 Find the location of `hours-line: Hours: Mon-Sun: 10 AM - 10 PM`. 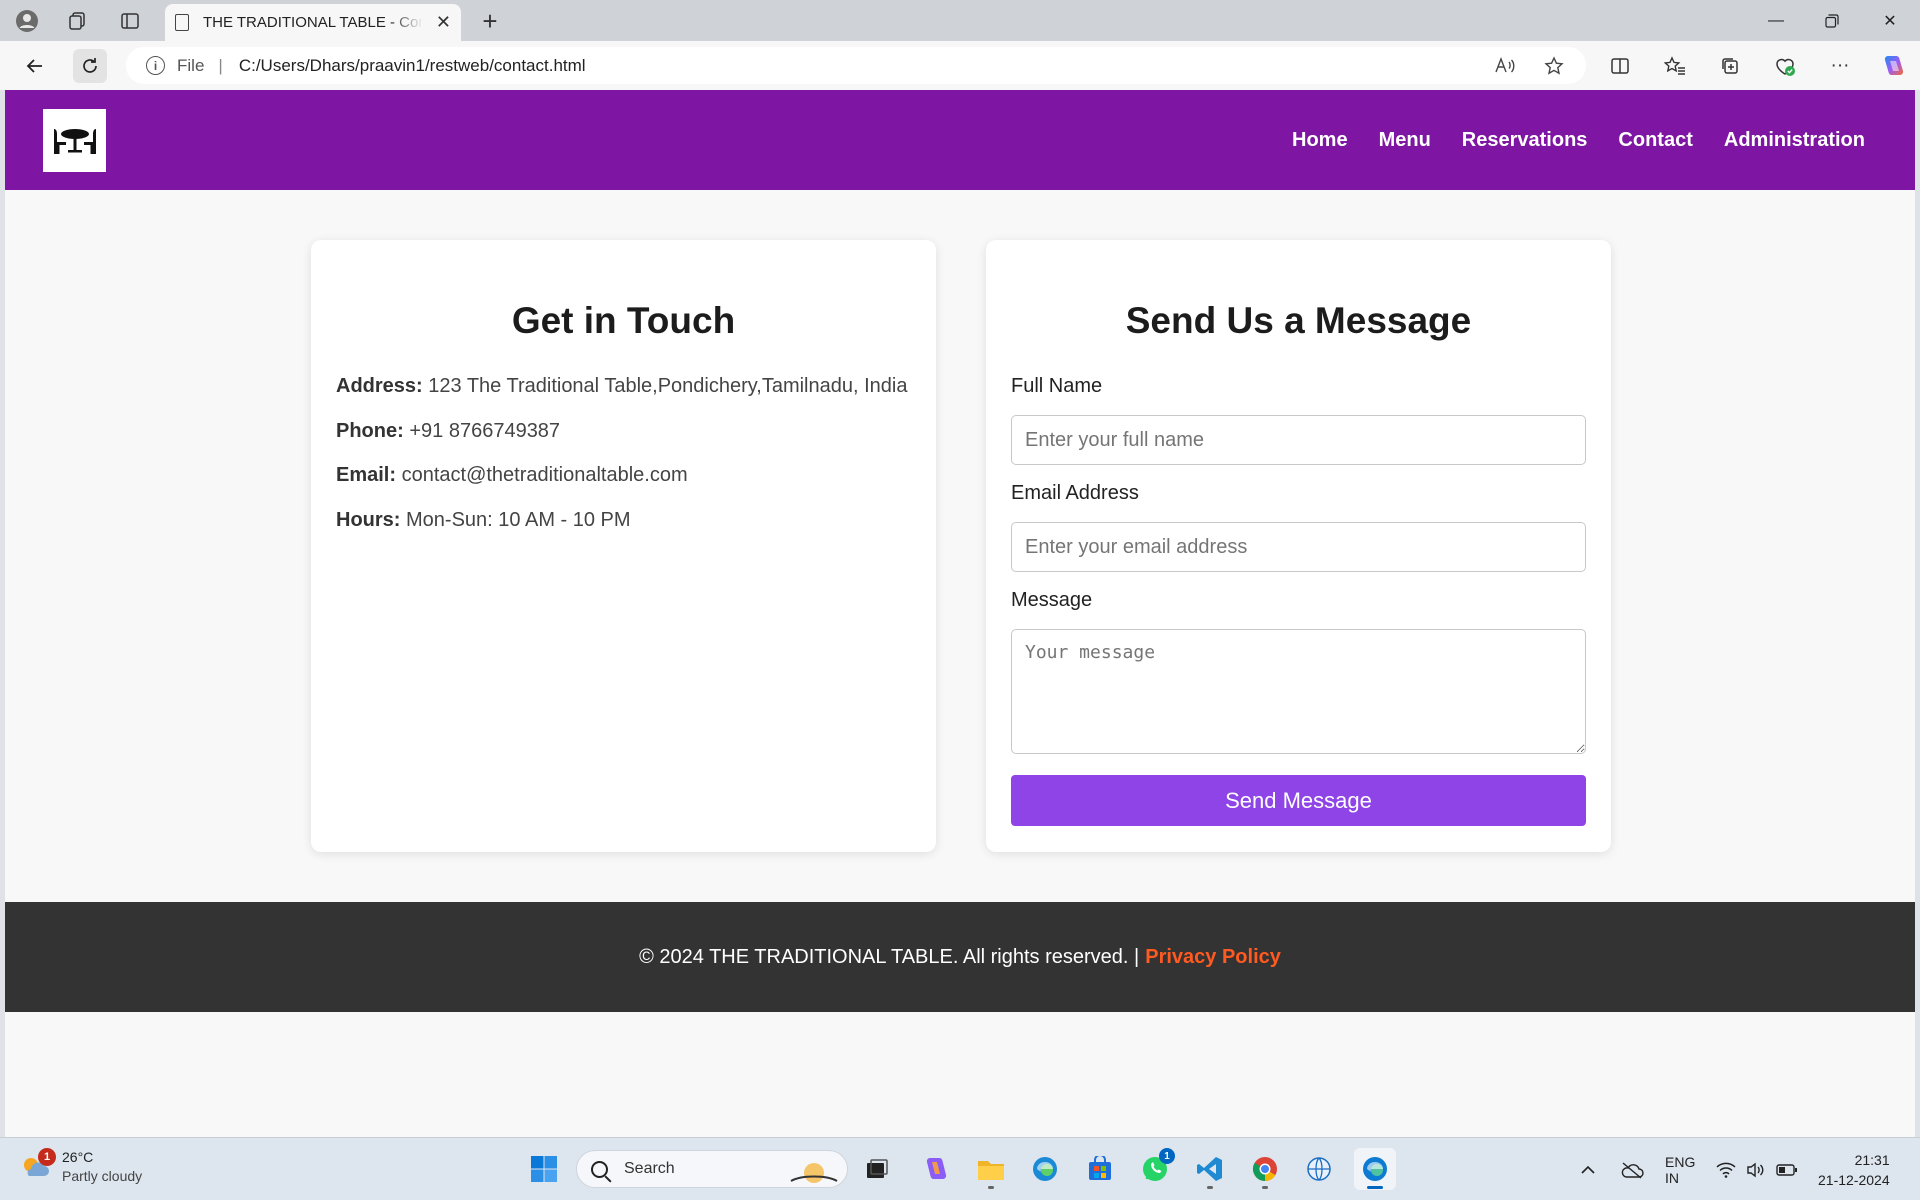

hours-line: Hours: Mon-Sun: 10 AM - 10 PM is located at coordinates (483, 520).